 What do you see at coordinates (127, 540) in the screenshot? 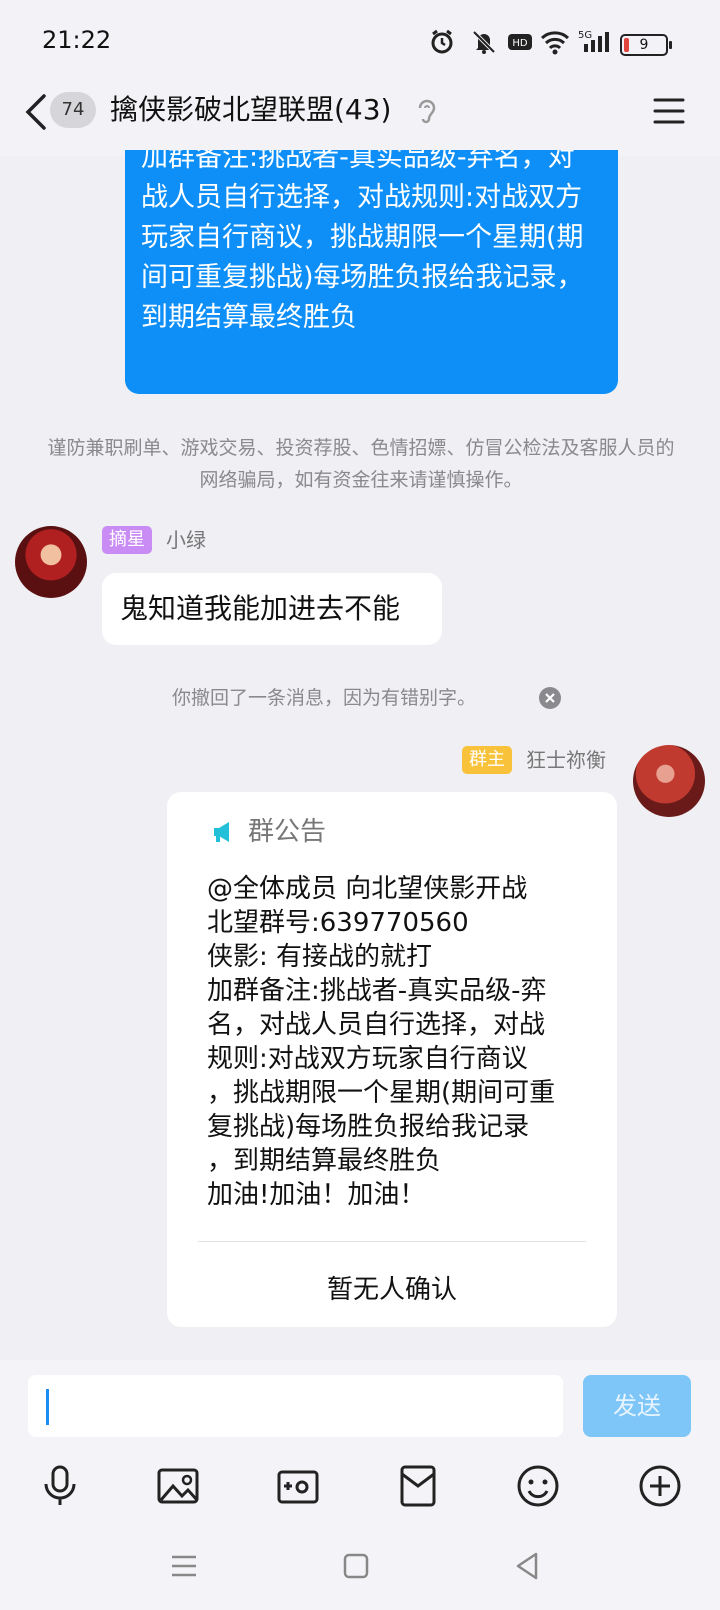
I see `member-title-badge: 摘星` at bounding box center [127, 540].